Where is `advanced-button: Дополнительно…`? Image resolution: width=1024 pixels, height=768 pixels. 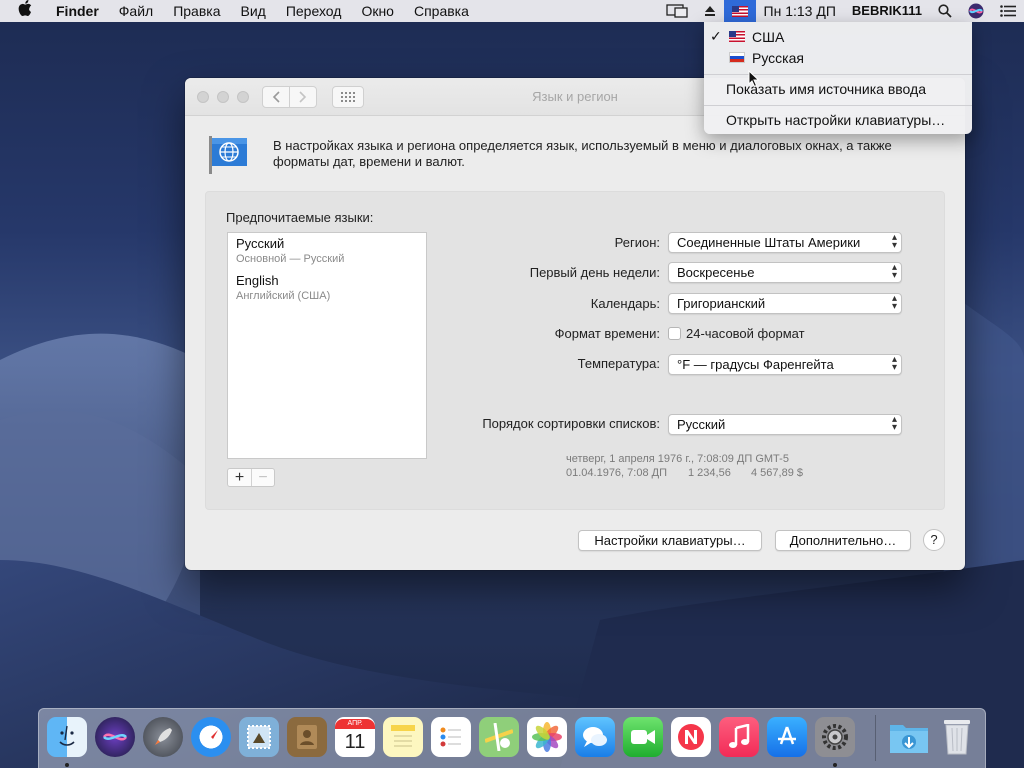 advanced-button: Дополнительно… is located at coordinates (843, 540).